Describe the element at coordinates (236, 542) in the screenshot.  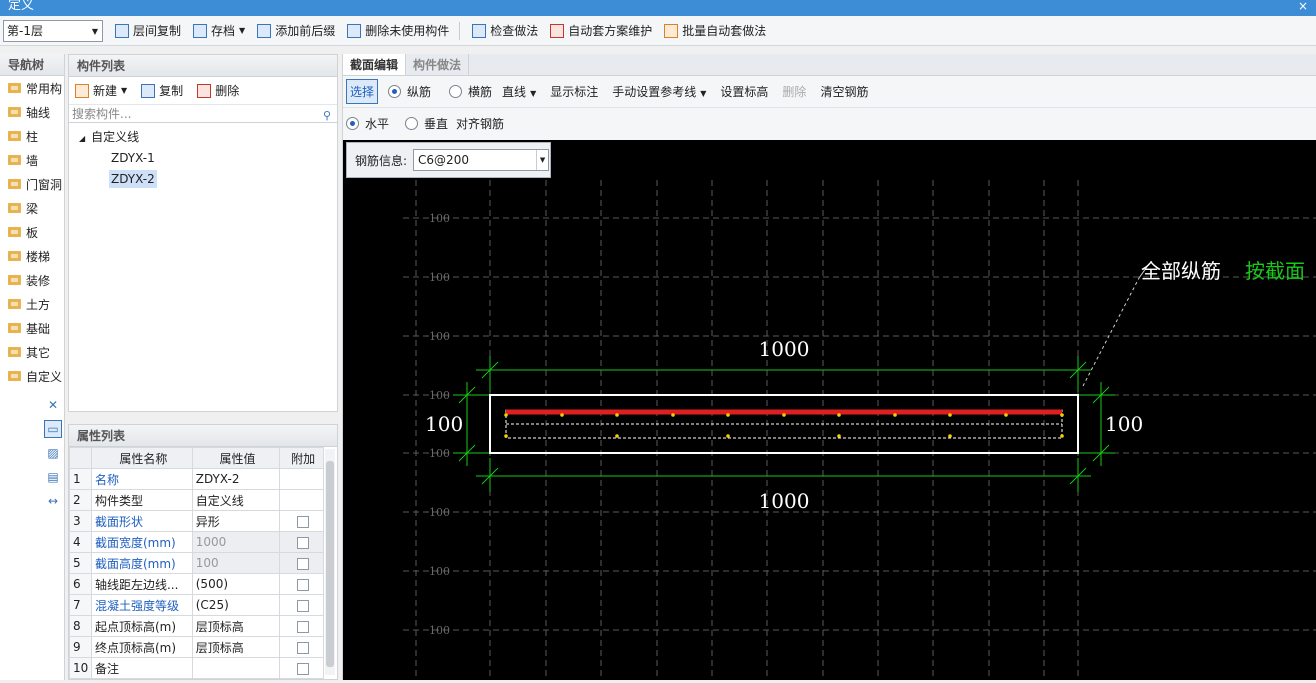
I see `property-value: 1000` at that location.